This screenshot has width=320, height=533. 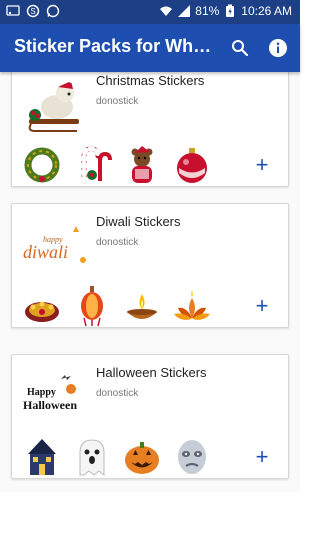 I want to click on svg-text: S, so click(x=32, y=11).